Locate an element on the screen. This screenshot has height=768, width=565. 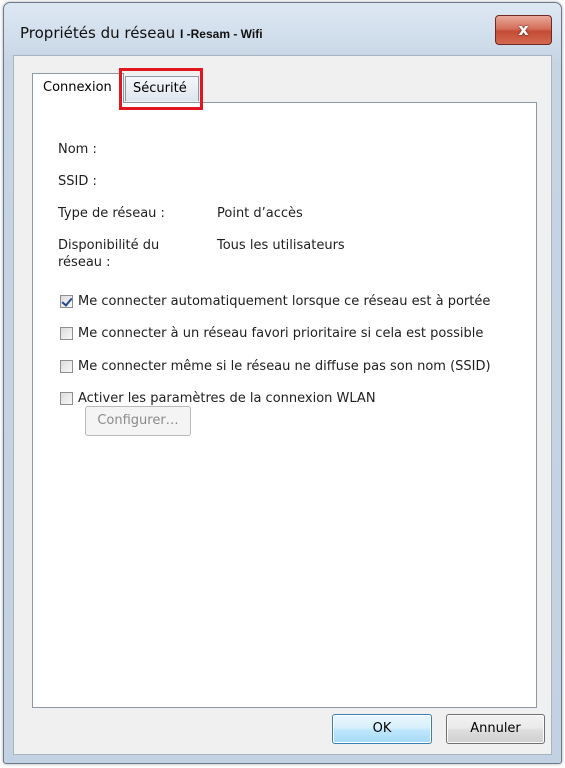
title-bar: Propriétés du réseau I -Resam - Wifi x is located at coordinates (282, 29).